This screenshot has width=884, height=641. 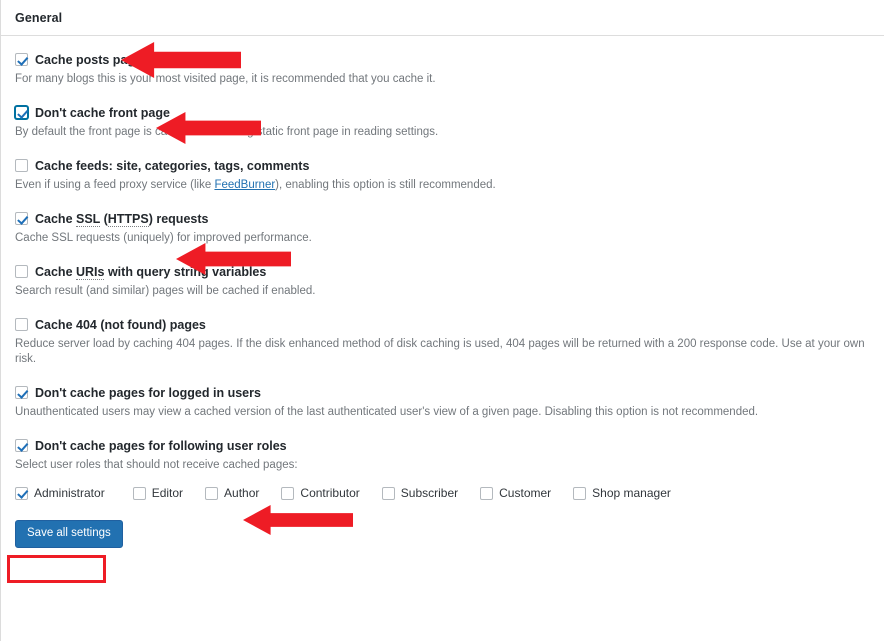 I want to click on label-cache-uris-query-string: Cache URIs with query string variables, so click(x=150, y=272).